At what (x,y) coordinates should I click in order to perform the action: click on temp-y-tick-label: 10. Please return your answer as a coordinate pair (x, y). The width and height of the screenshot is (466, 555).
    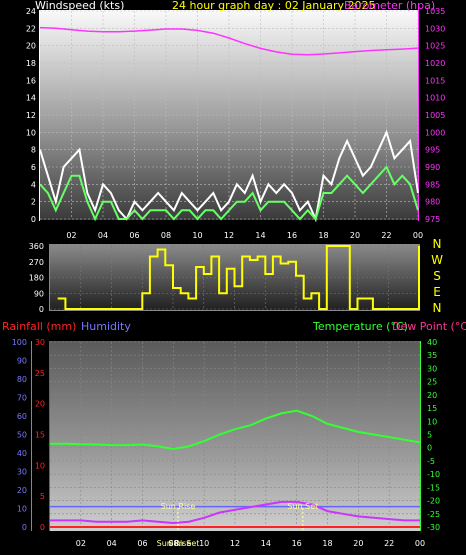
    Looking at the image, I should click on (432, 421).